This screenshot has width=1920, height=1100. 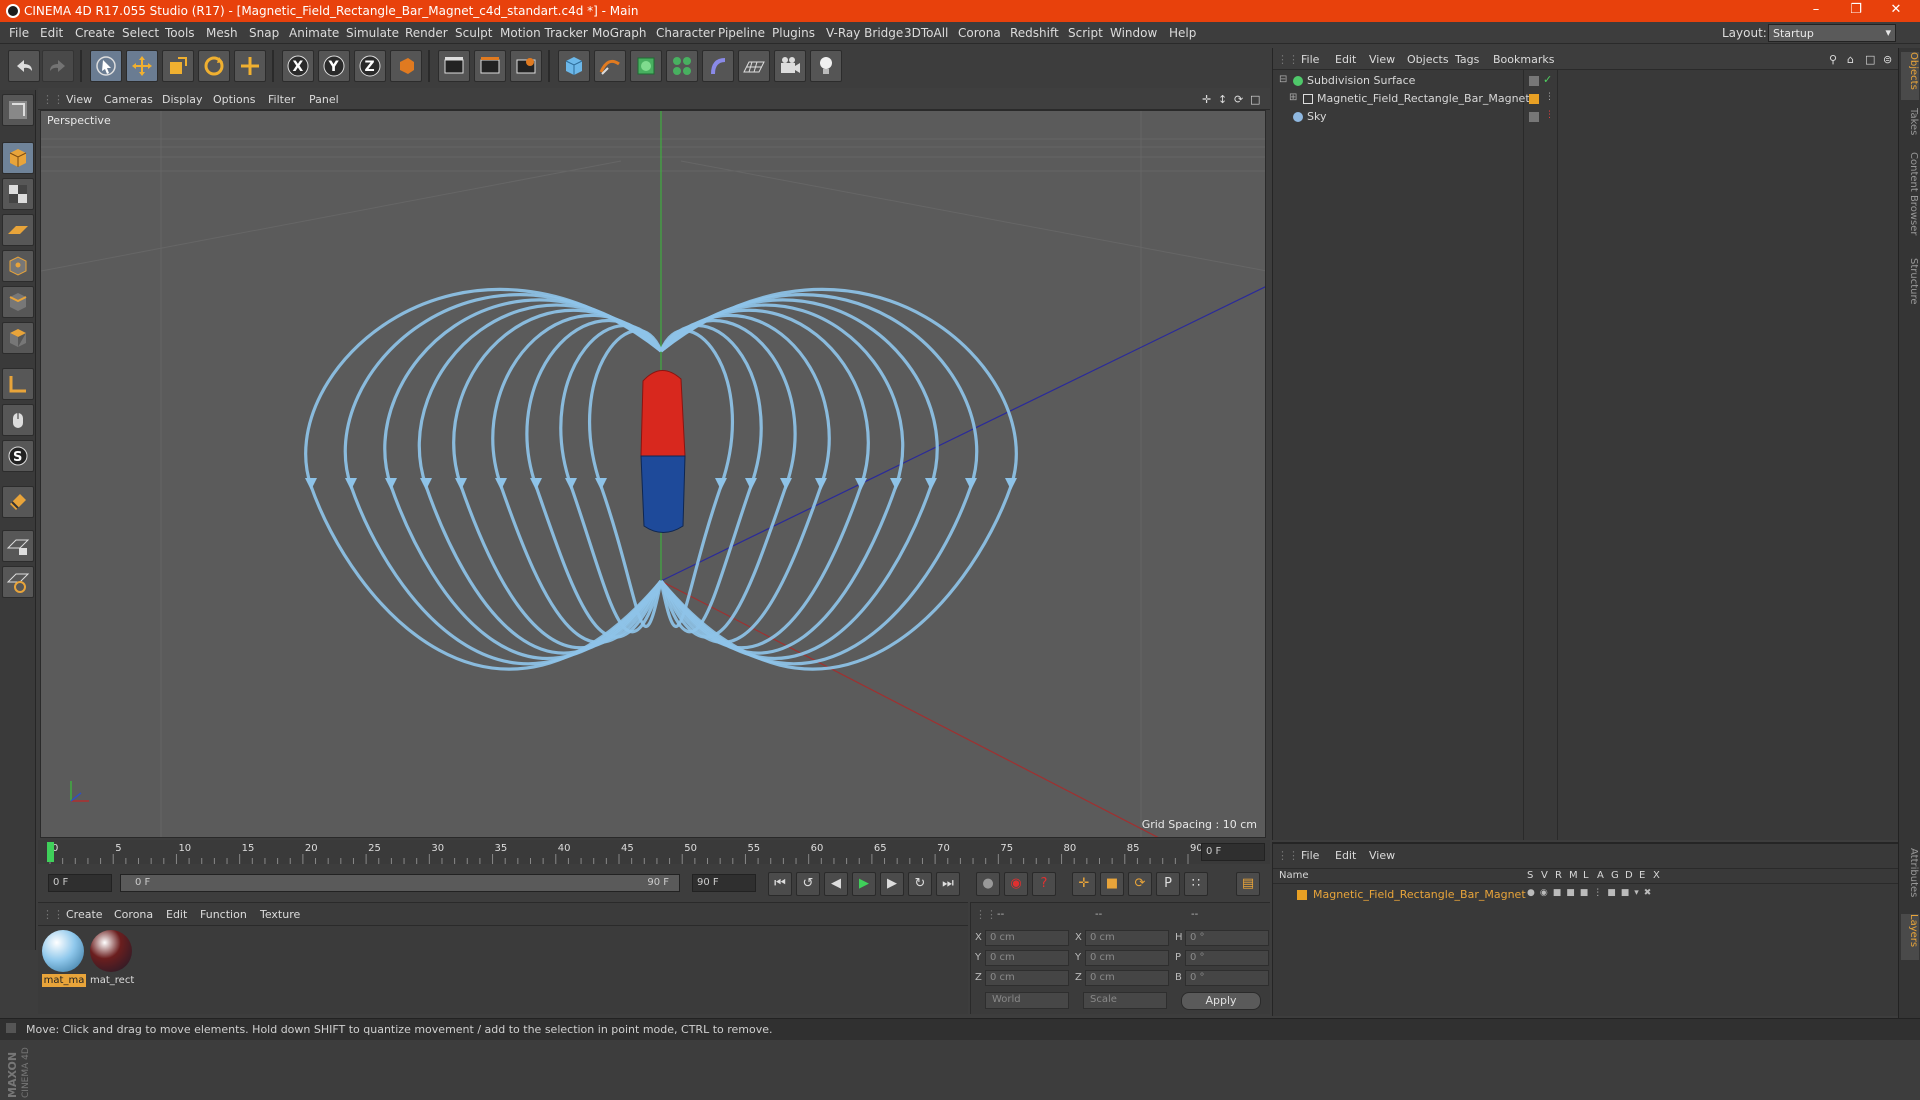 What do you see at coordinates (1206, 99) in the screenshot?
I see `viewport-move-icon: ✛` at bounding box center [1206, 99].